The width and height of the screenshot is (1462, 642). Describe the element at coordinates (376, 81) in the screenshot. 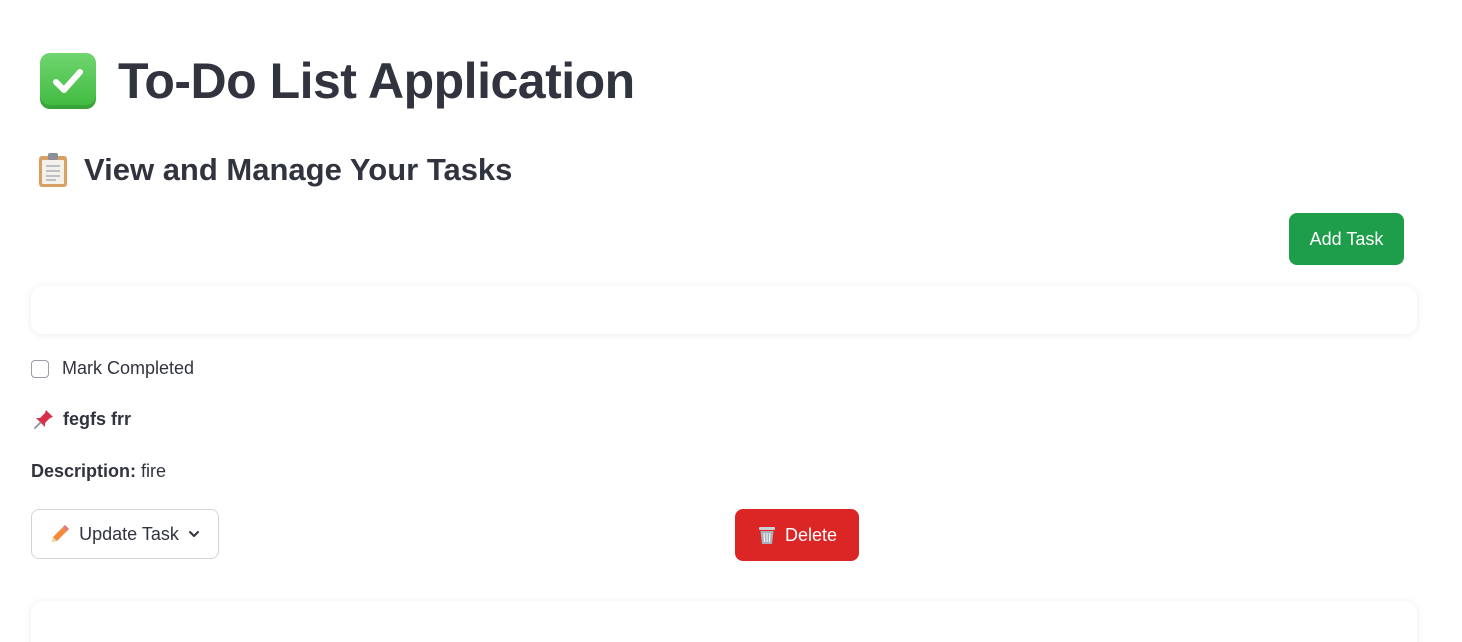

I see `page-title: To-Do List Application` at that location.